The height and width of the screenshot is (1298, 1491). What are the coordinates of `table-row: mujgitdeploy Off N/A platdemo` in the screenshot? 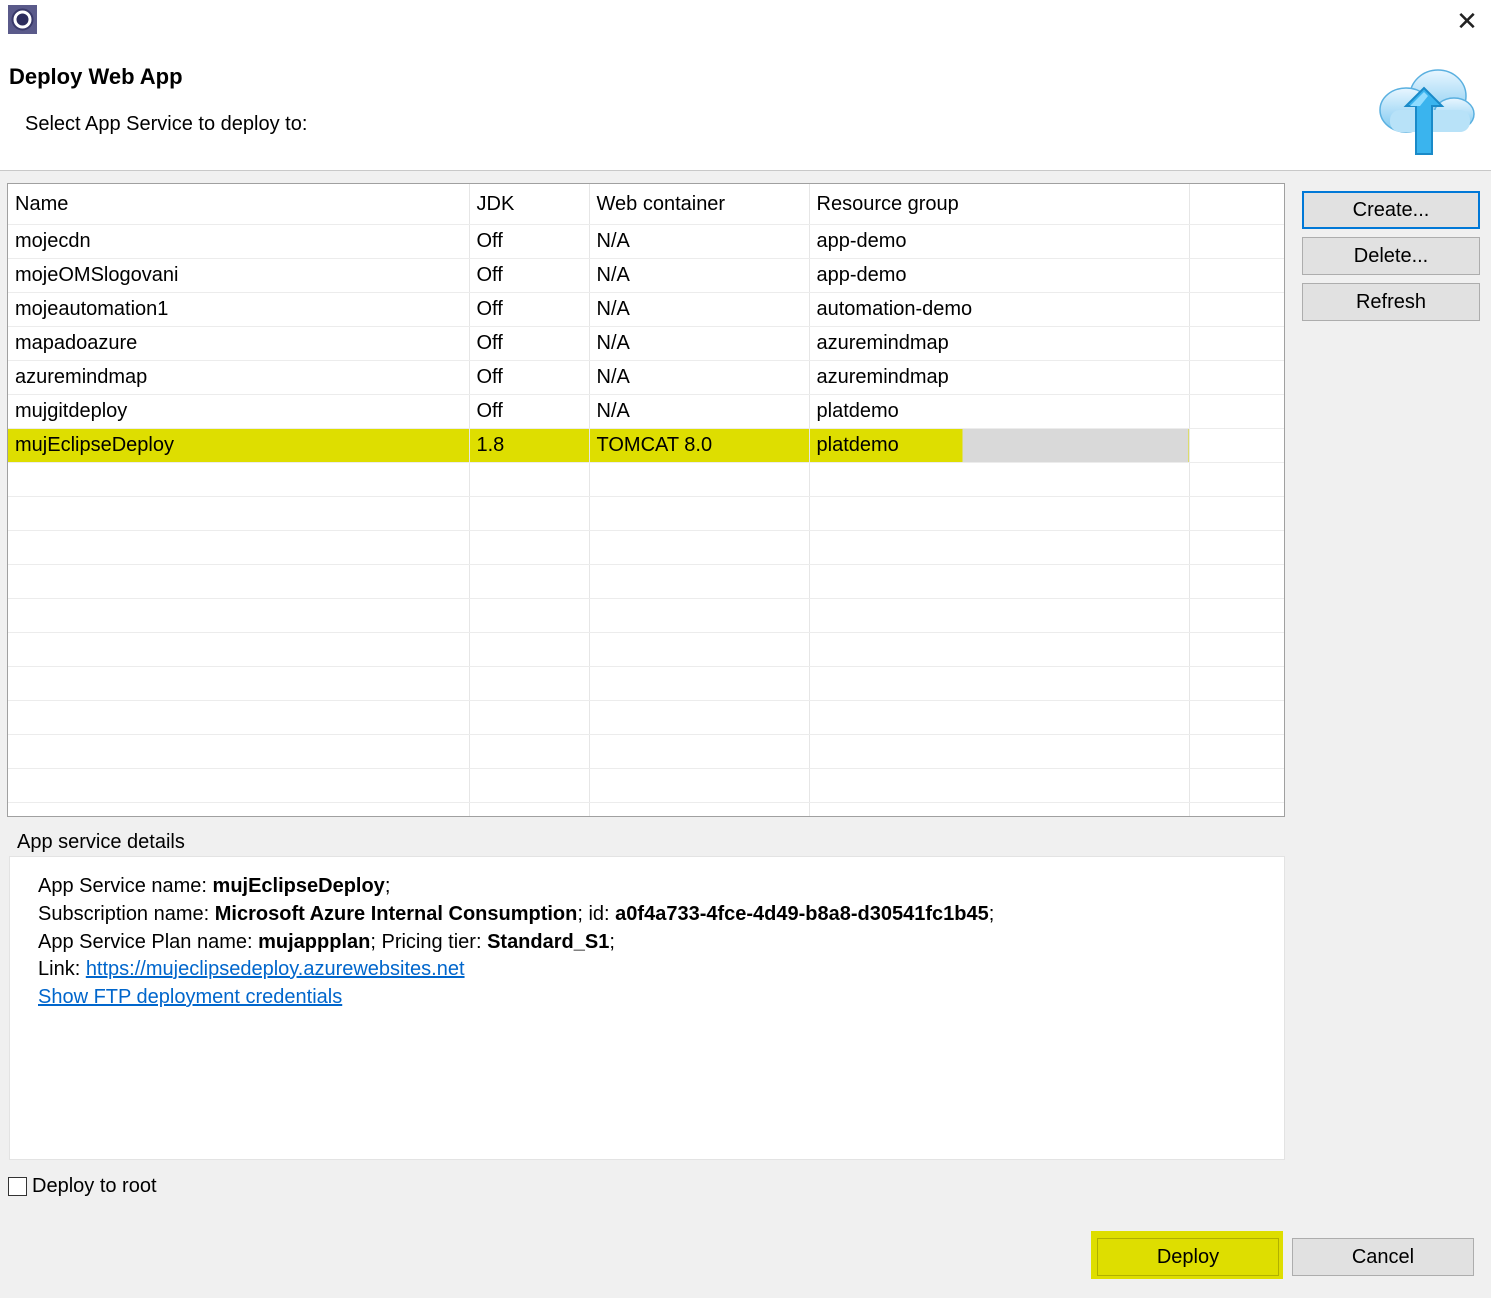 It's located at (646, 411).